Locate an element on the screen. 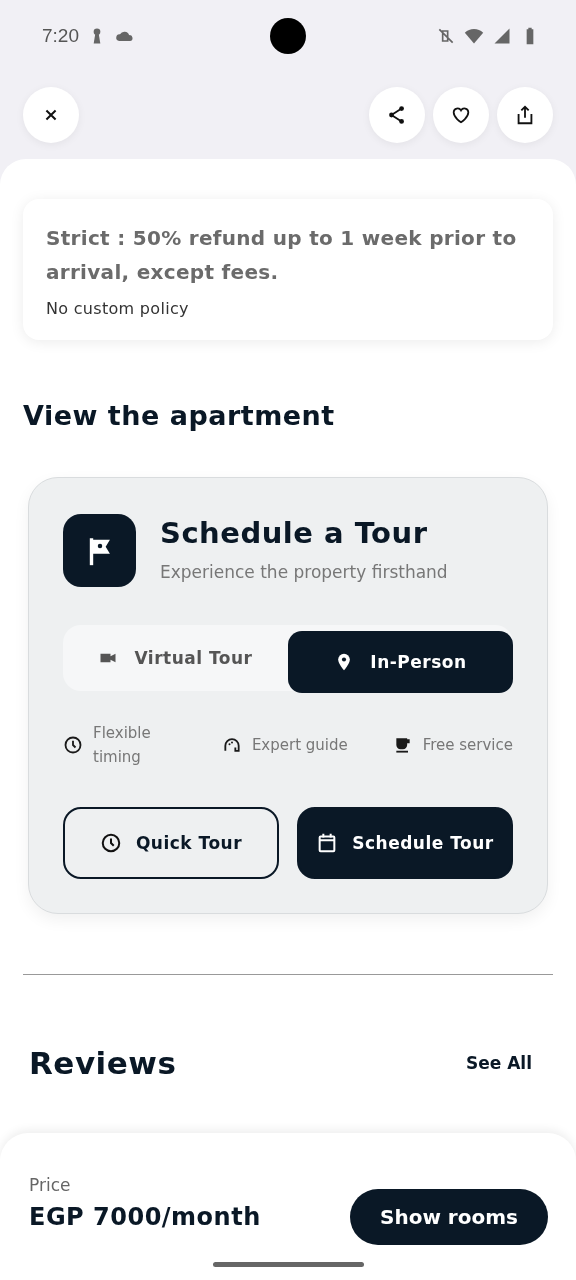  schedule-tour-button: Schedule Tour is located at coordinates (405, 843).